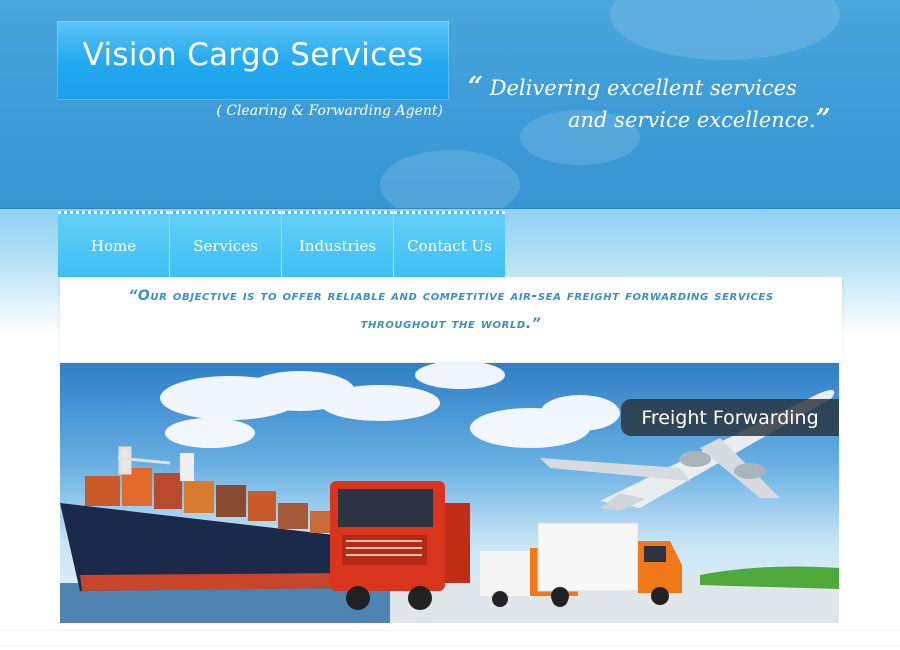 This screenshot has width=900, height=650. What do you see at coordinates (329, 111) in the screenshot?
I see `logo-subtitle: ( Clearing & Forwarding Agent)` at bounding box center [329, 111].